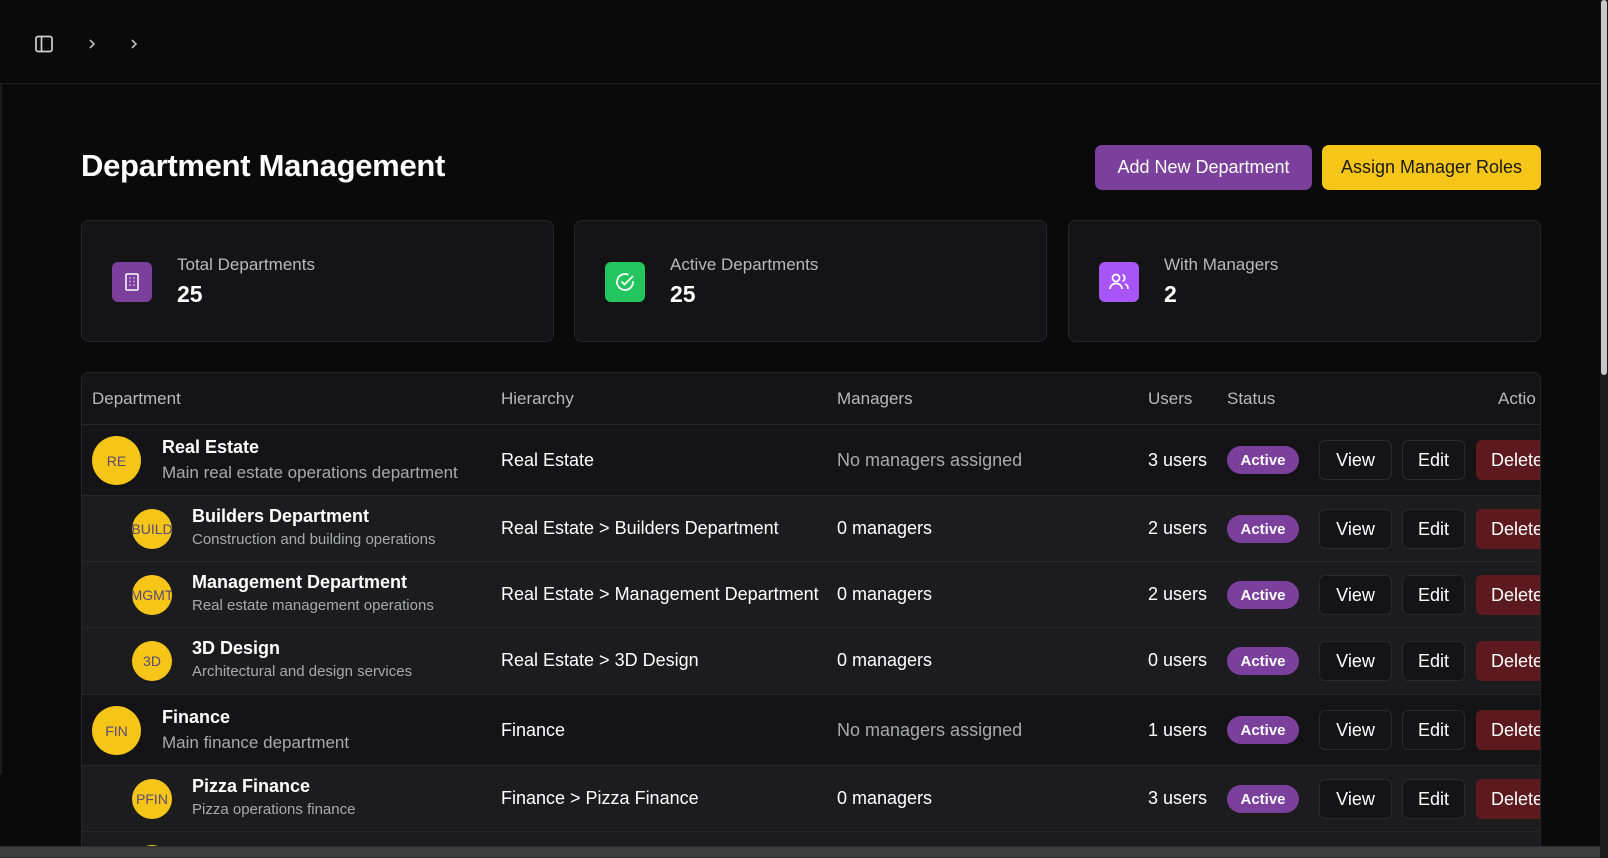 This screenshot has width=1608, height=858. I want to click on column-header-managers: Managers, so click(875, 399).